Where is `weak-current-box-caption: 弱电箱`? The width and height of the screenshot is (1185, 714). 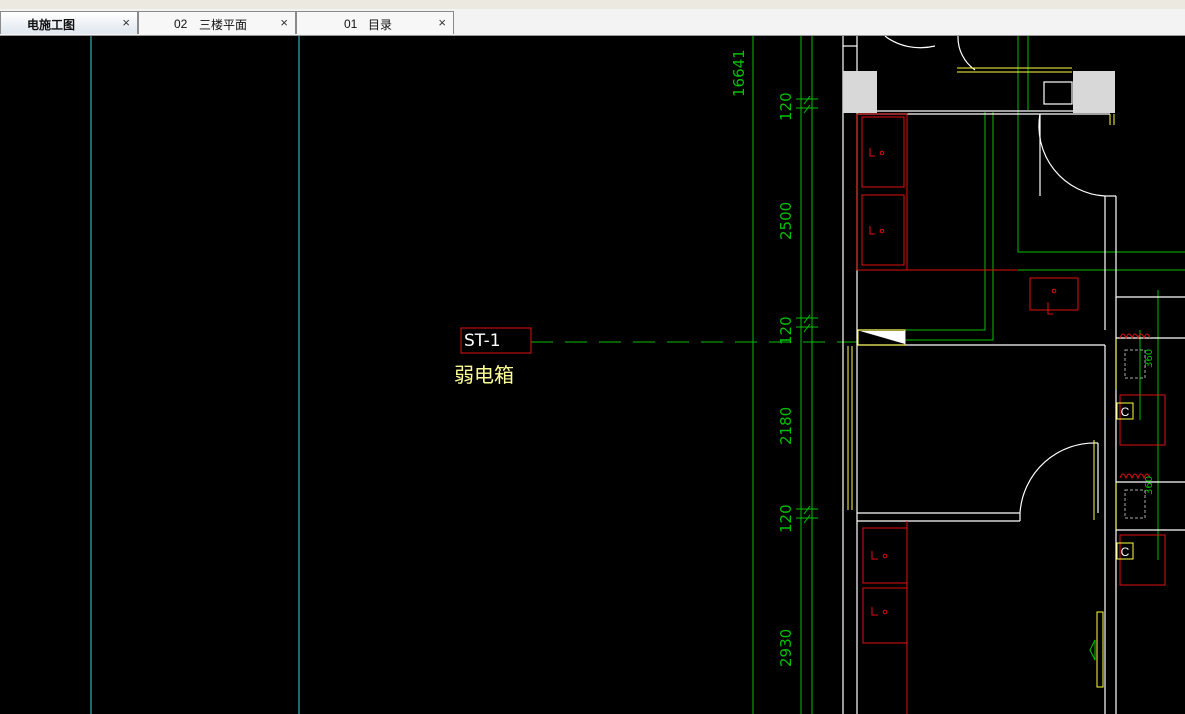
weak-current-box-caption: 弱电箱 is located at coordinates (484, 375).